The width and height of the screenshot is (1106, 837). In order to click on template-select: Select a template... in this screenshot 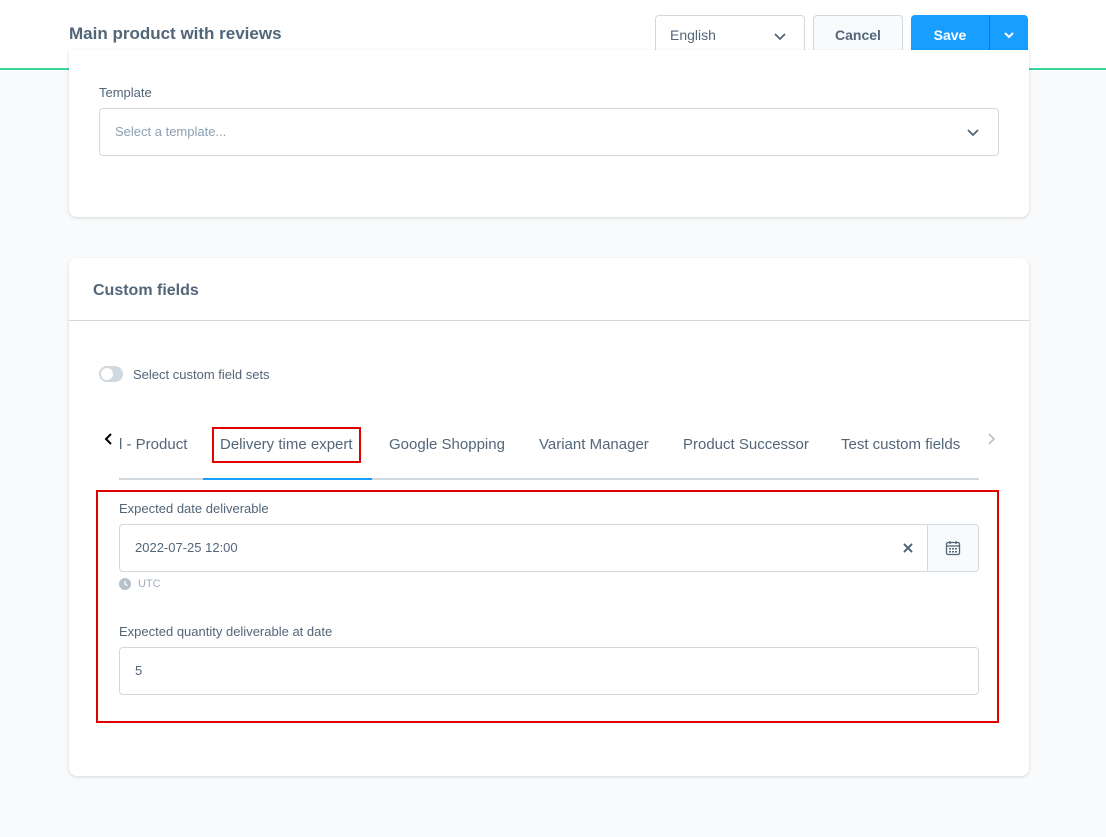, I will do `click(549, 132)`.